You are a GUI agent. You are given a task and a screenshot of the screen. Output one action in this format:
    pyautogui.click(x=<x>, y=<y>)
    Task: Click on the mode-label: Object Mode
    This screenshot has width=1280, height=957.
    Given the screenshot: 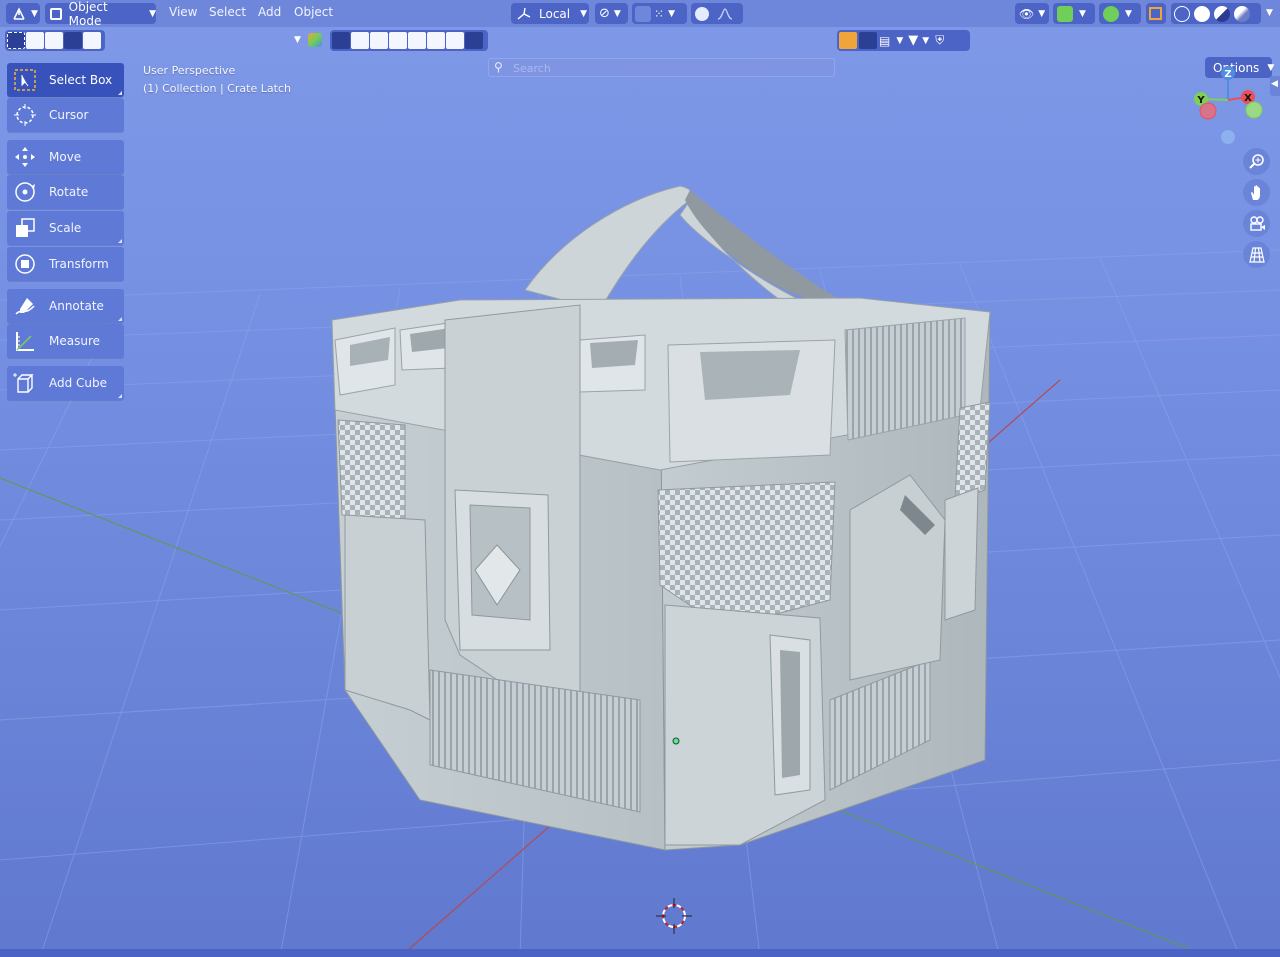 What is the action you would take?
    pyautogui.click(x=88, y=14)
    